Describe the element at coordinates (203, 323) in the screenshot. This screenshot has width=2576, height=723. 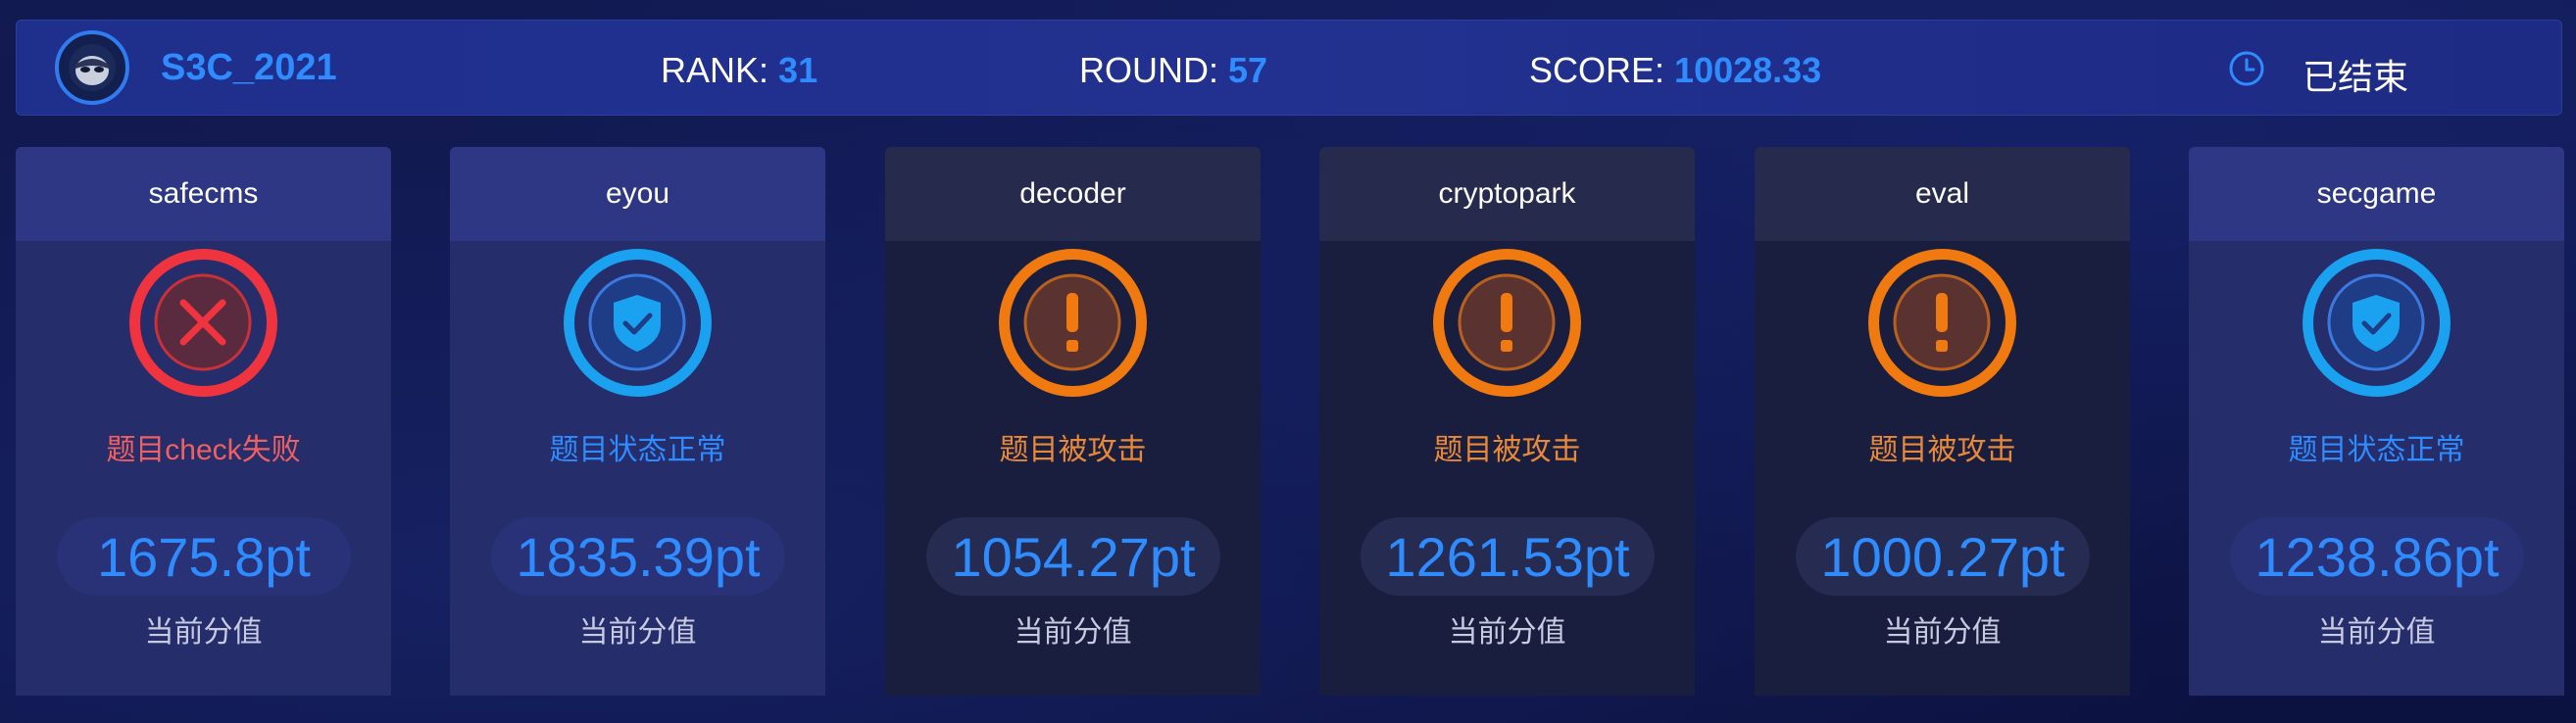
I see `x-icon` at that location.